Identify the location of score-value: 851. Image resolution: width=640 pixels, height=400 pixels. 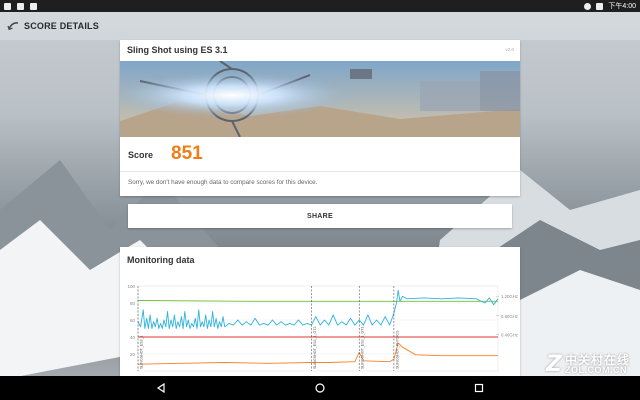
(187, 153).